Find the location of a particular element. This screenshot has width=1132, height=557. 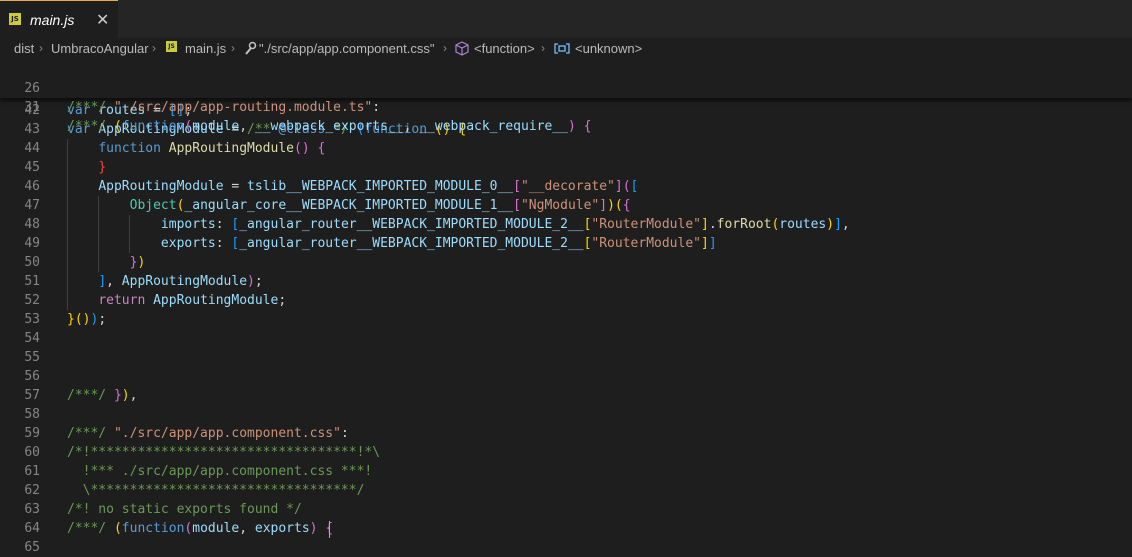

code-token: \**********************************/ is located at coordinates (216, 490).